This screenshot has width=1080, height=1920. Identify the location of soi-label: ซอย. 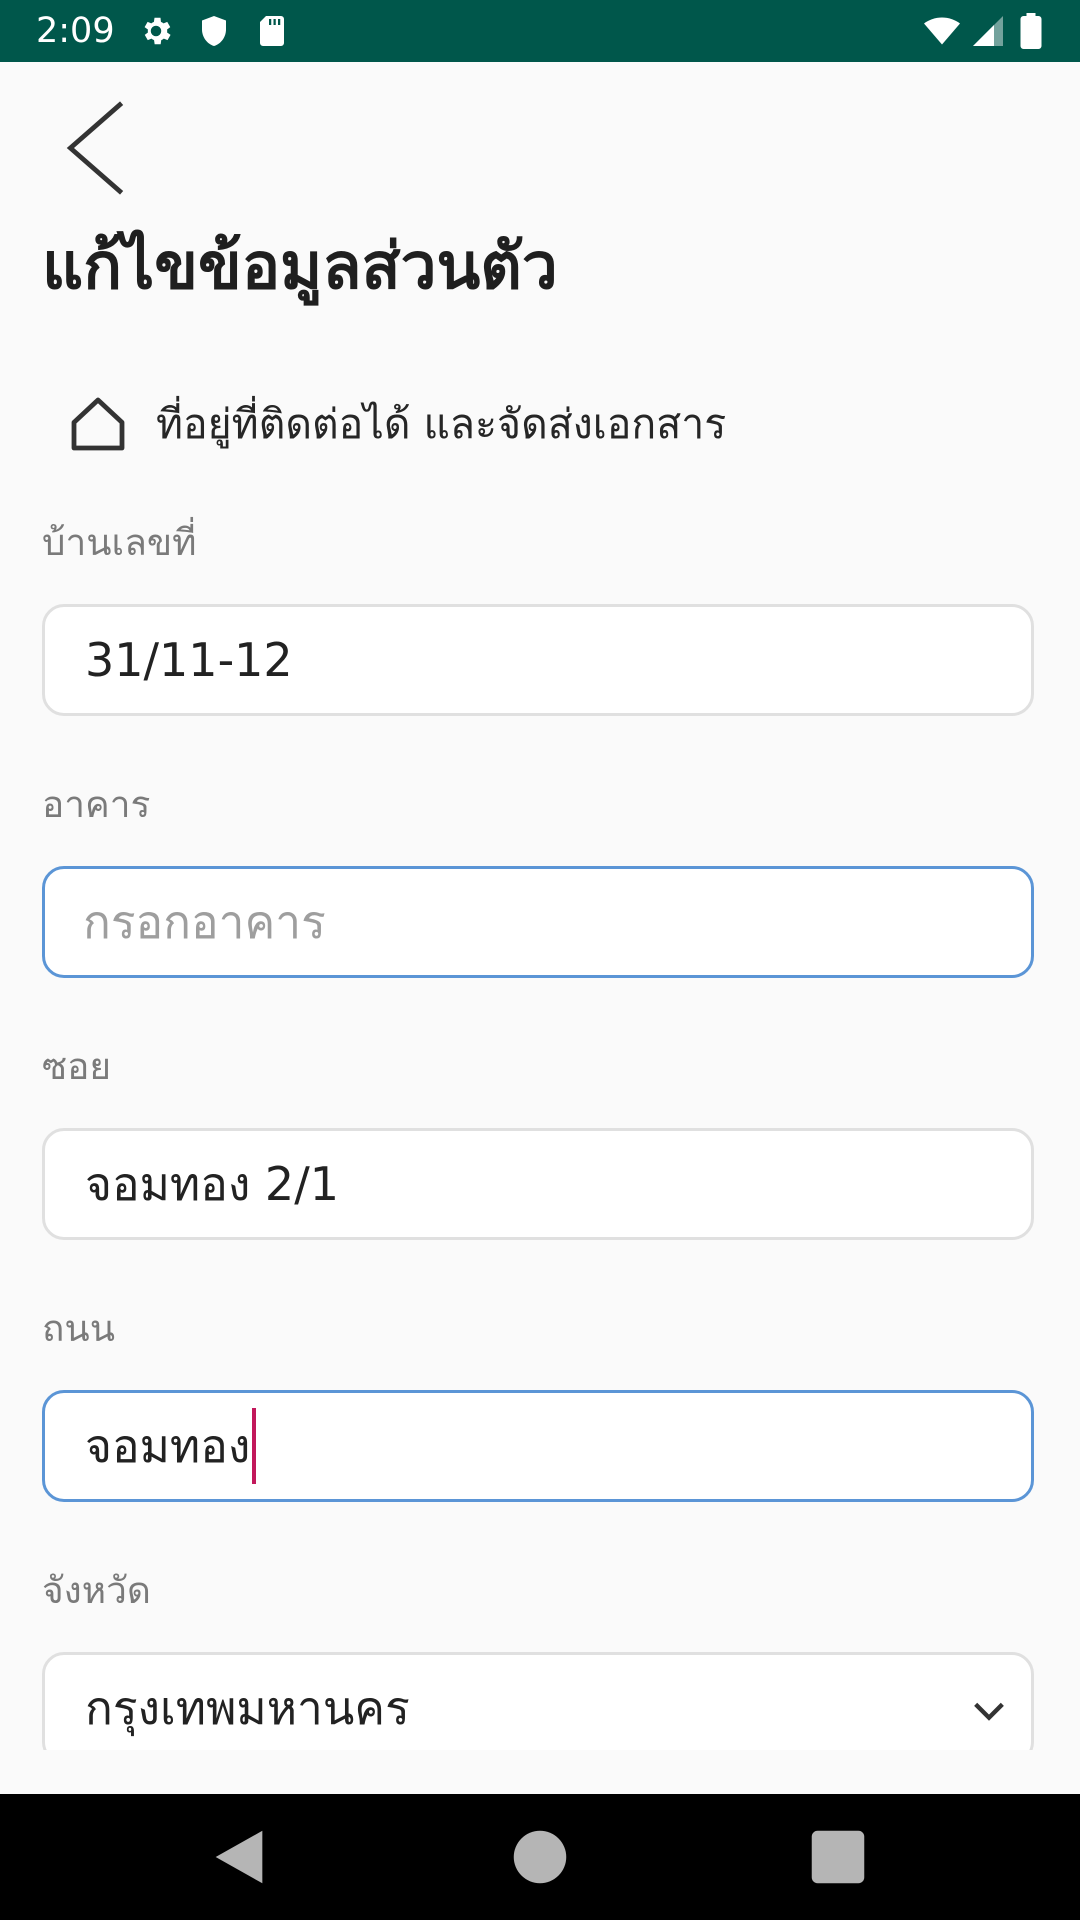
(77, 1066).